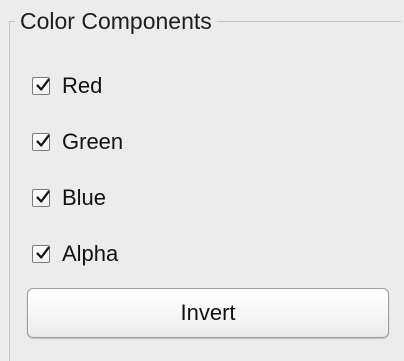 This screenshot has height=361, width=404. I want to click on green-checkbox, so click(41, 142).